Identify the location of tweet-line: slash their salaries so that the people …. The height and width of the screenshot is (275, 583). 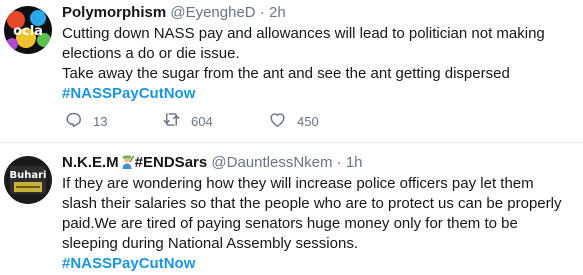
(312, 203).